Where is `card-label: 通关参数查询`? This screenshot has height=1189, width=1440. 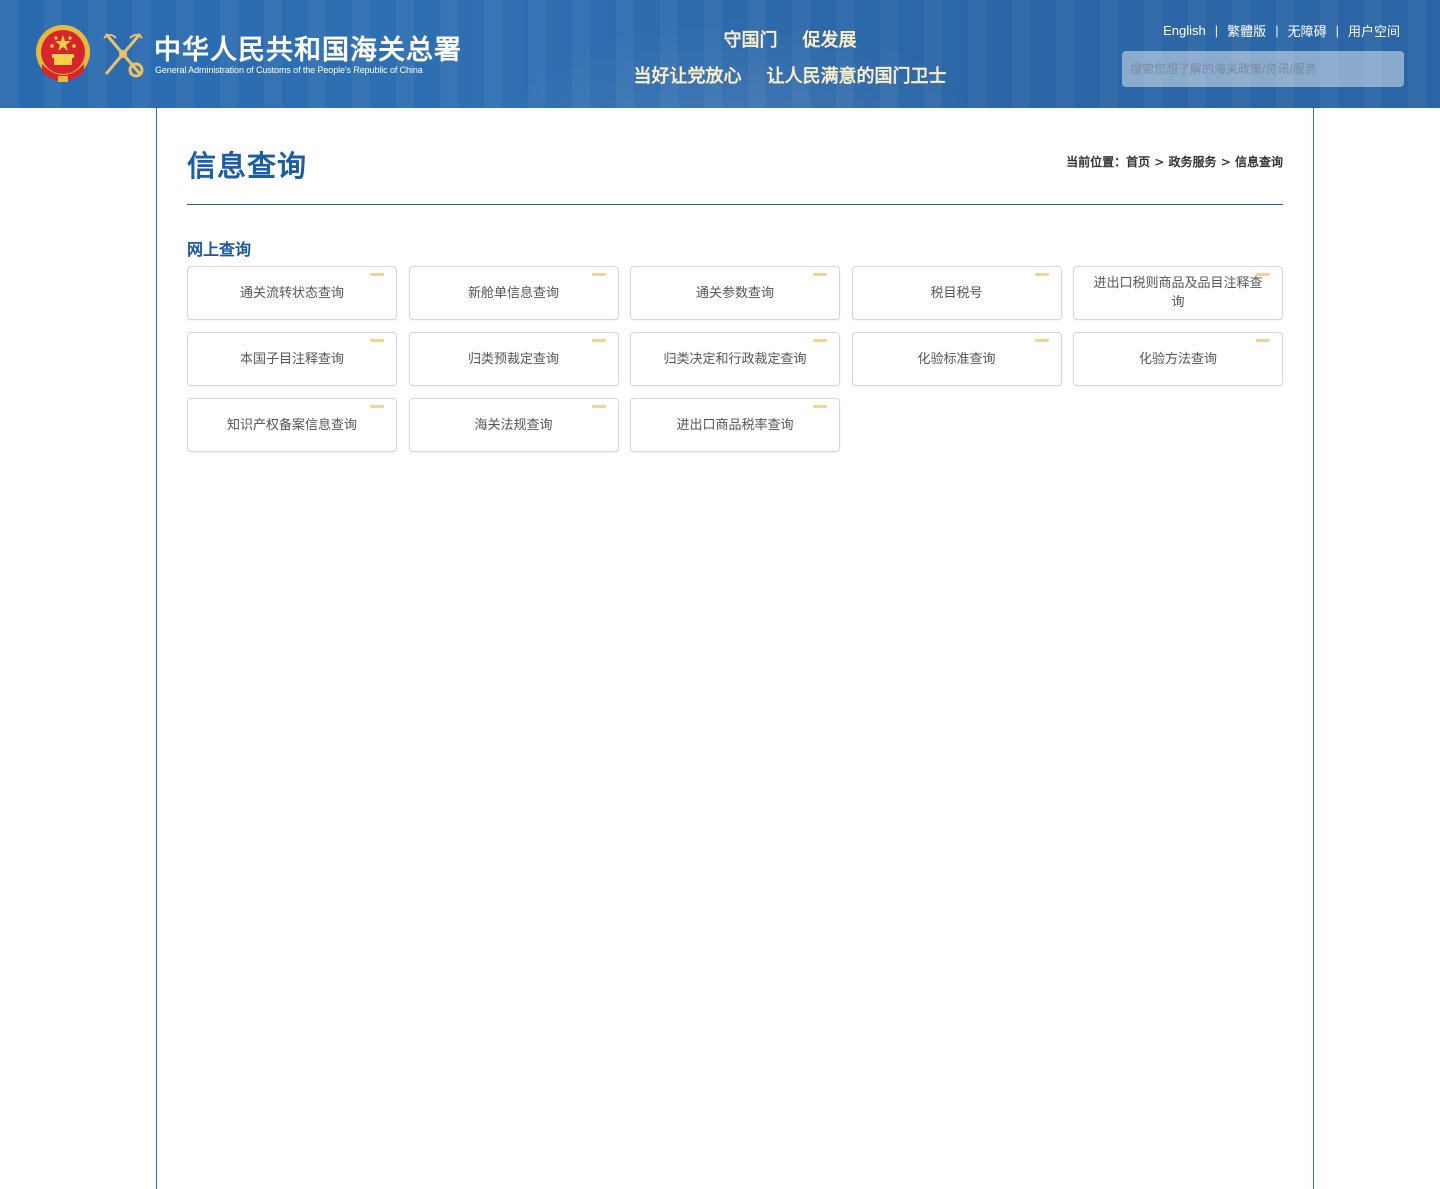 card-label: 通关参数查询 is located at coordinates (734, 293).